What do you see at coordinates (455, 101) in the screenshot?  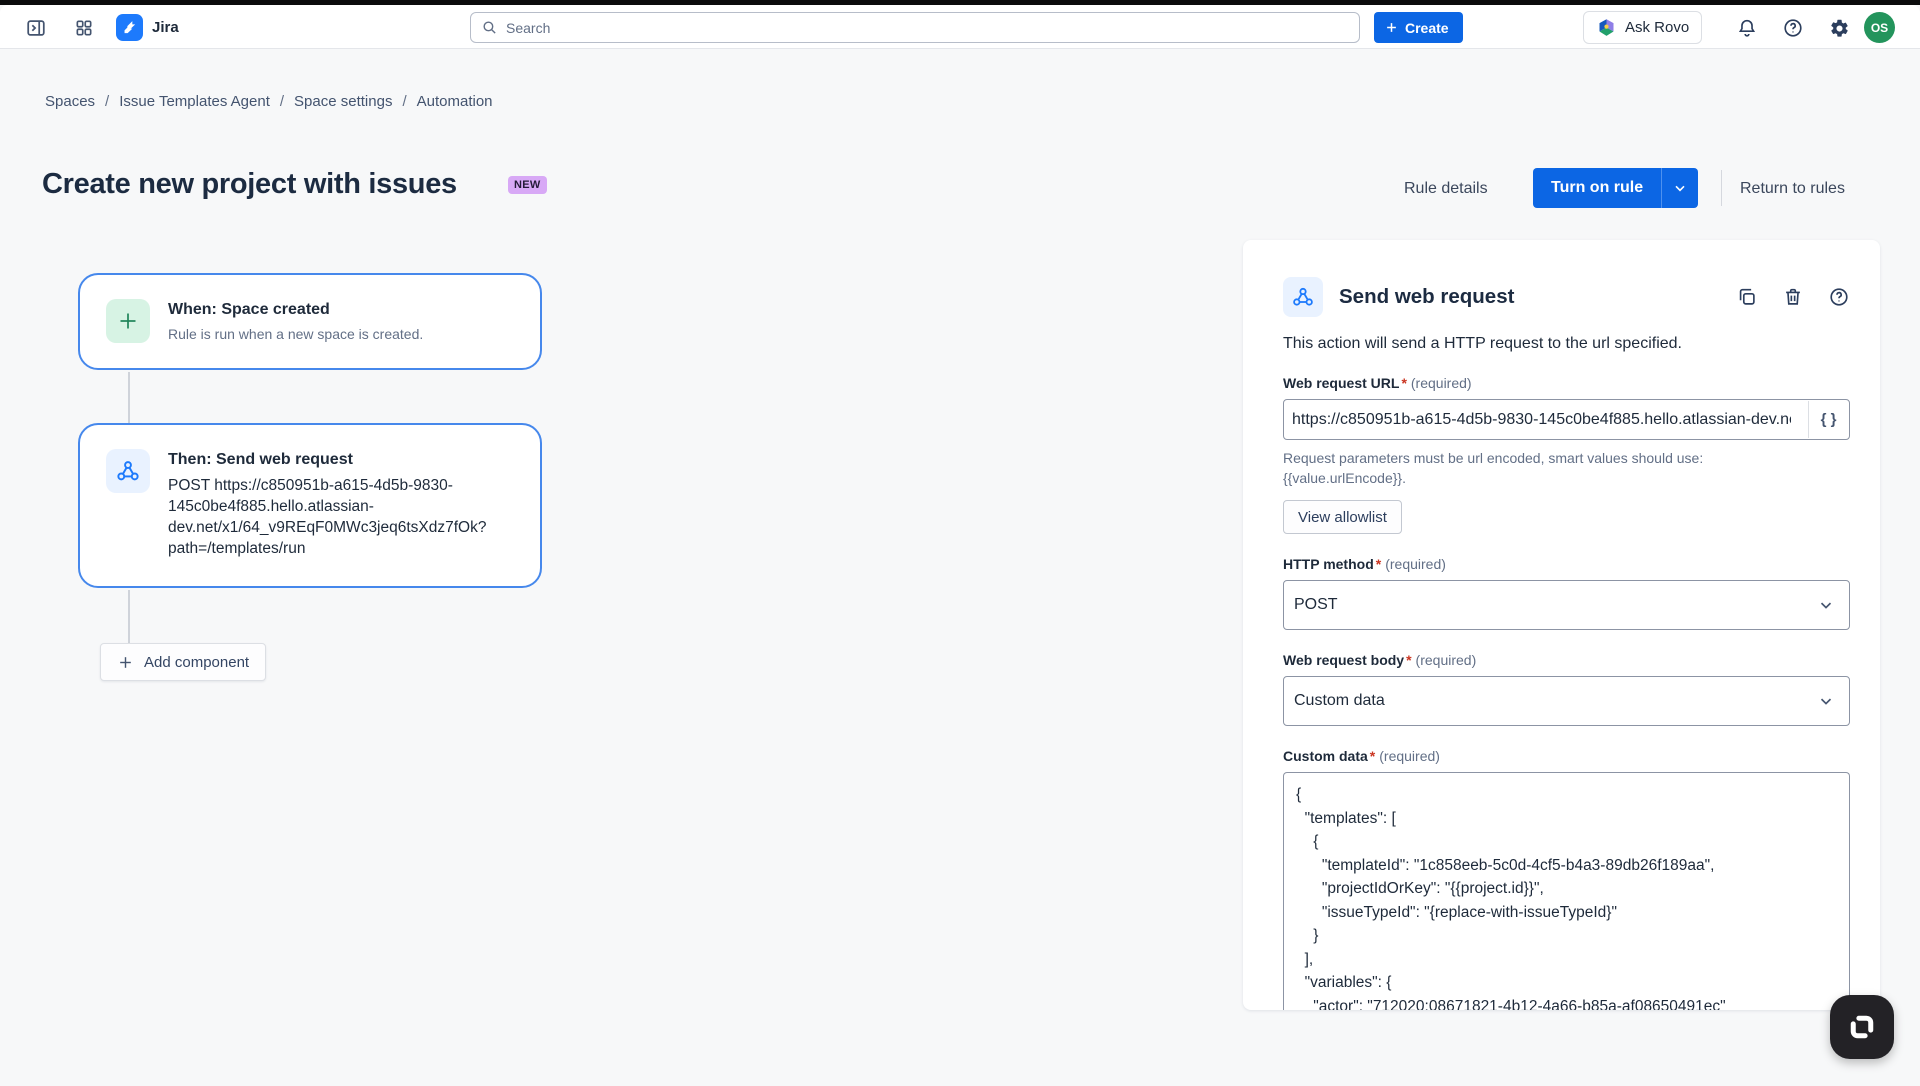 I see `breadcrumb-automation: Automation` at bounding box center [455, 101].